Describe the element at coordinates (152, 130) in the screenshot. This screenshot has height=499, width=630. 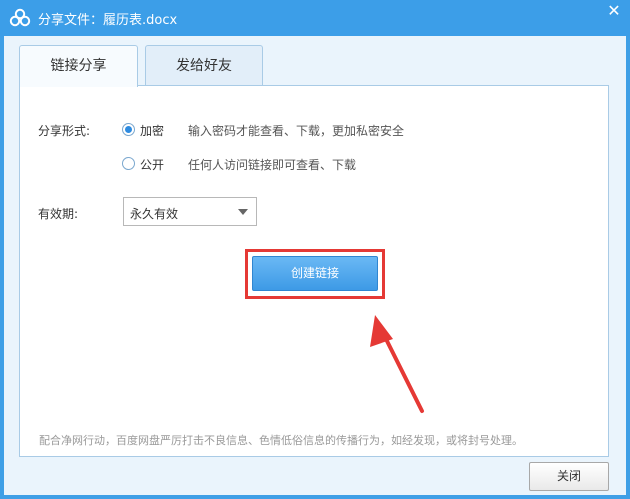
I see `radio-encrypted-label: 加密` at that location.